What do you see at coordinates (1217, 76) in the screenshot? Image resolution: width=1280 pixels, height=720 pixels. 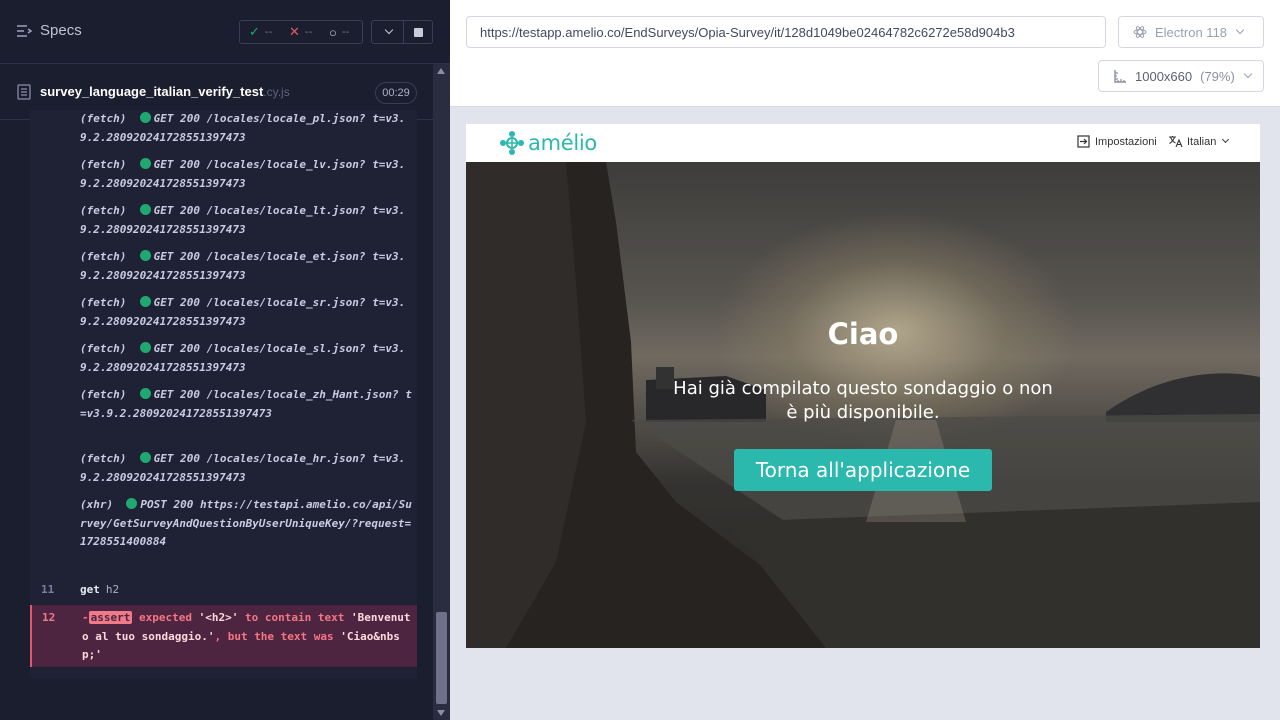 I see `viewport-scale: (79%)` at bounding box center [1217, 76].